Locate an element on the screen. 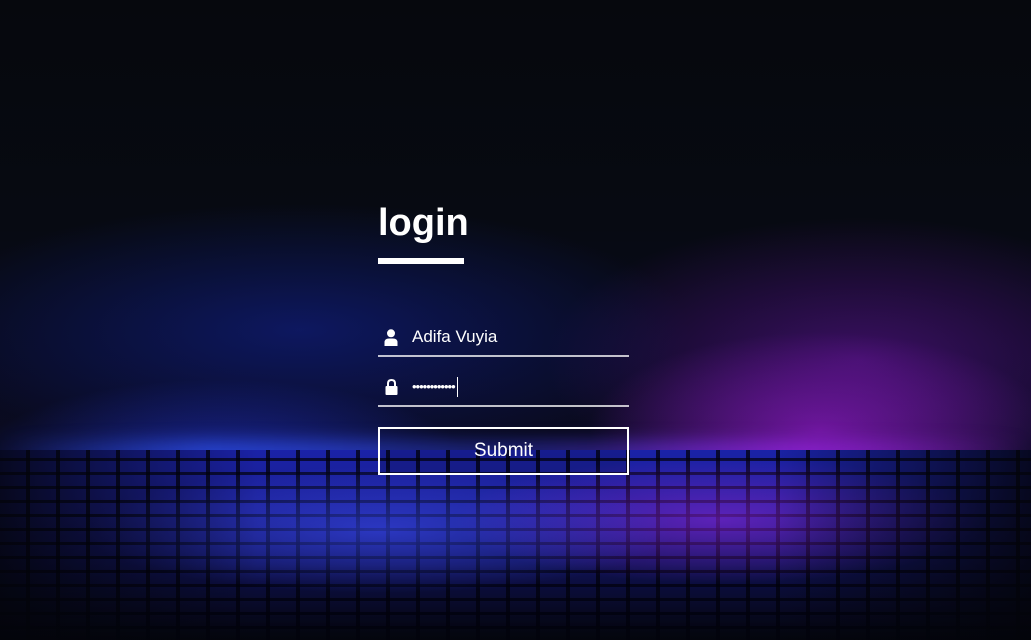  text-caret is located at coordinates (457, 387).